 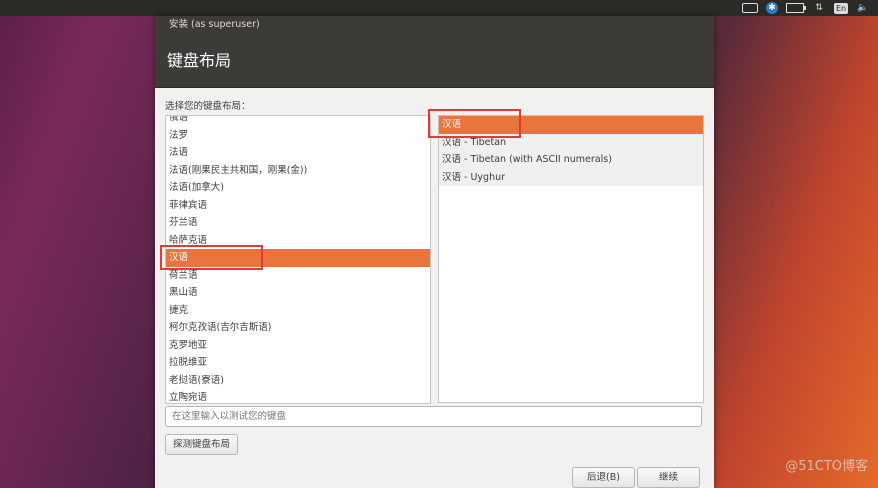 I want to click on list-item: 哈萨克语, so click(x=298, y=241).